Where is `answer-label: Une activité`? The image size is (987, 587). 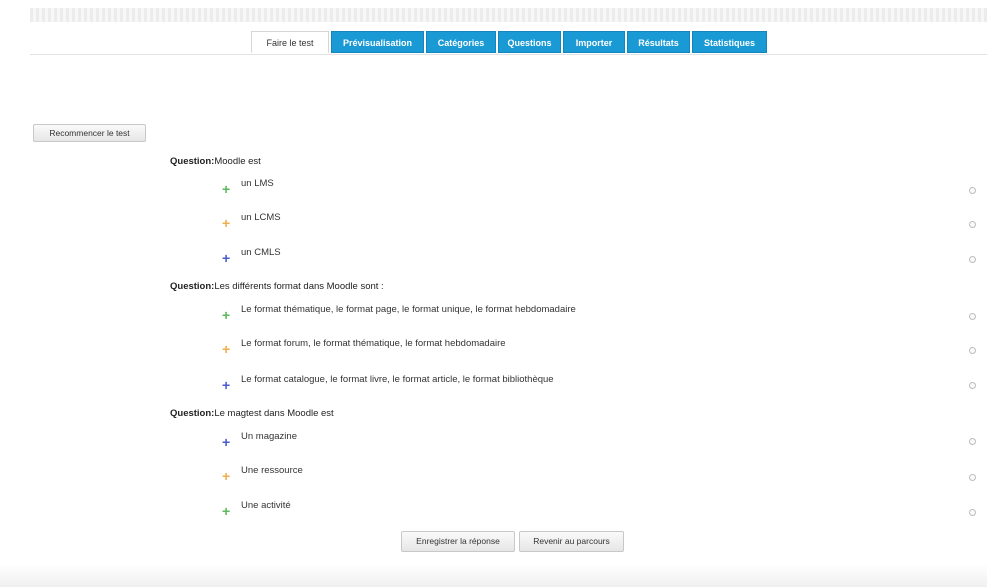 answer-label: Une activité is located at coordinates (266, 505).